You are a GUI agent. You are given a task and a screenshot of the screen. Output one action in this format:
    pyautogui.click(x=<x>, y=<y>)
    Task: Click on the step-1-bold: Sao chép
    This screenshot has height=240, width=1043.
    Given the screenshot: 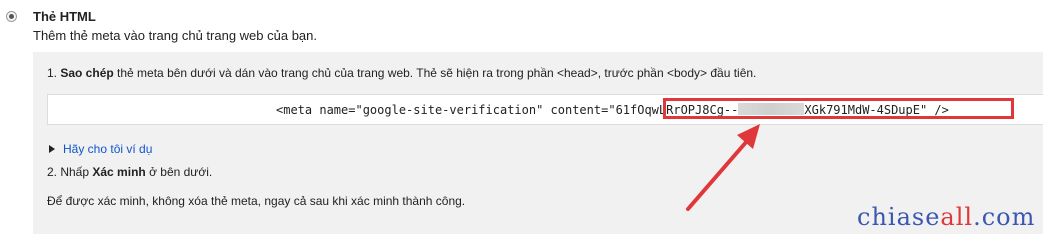 What is the action you would take?
    pyautogui.click(x=87, y=73)
    